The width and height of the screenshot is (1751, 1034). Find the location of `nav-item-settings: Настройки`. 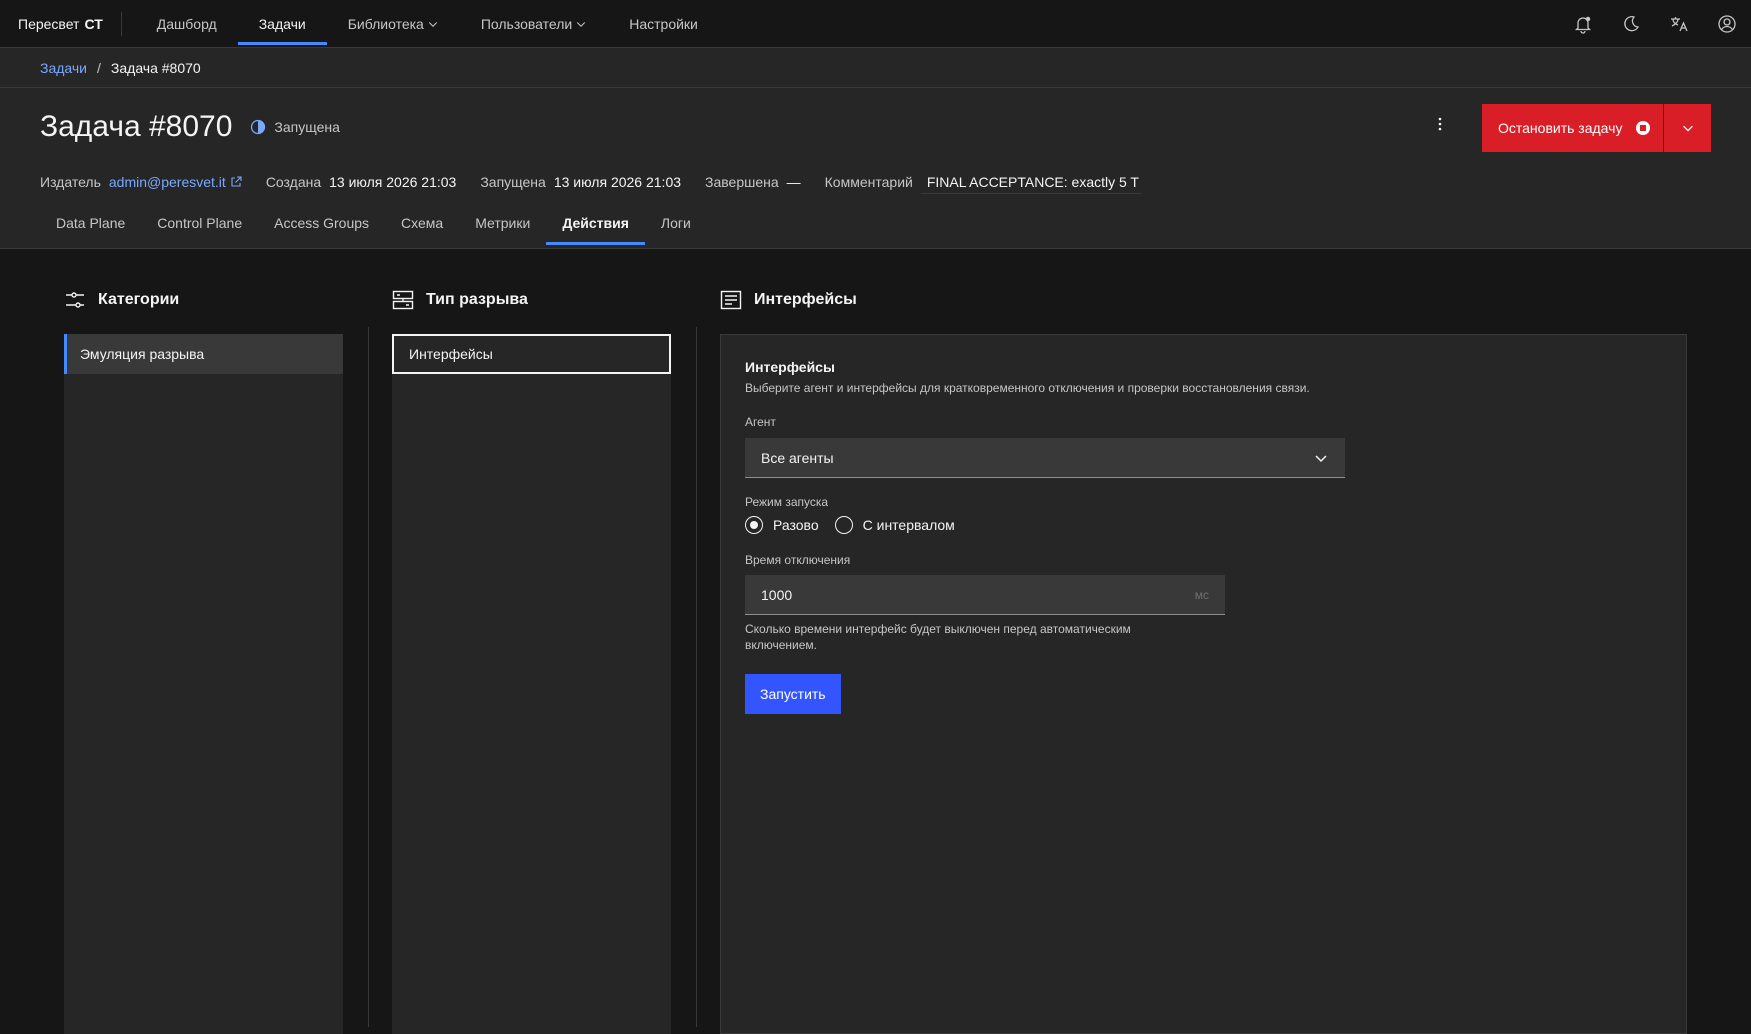

nav-item-settings: Настройки is located at coordinates (663, 23).